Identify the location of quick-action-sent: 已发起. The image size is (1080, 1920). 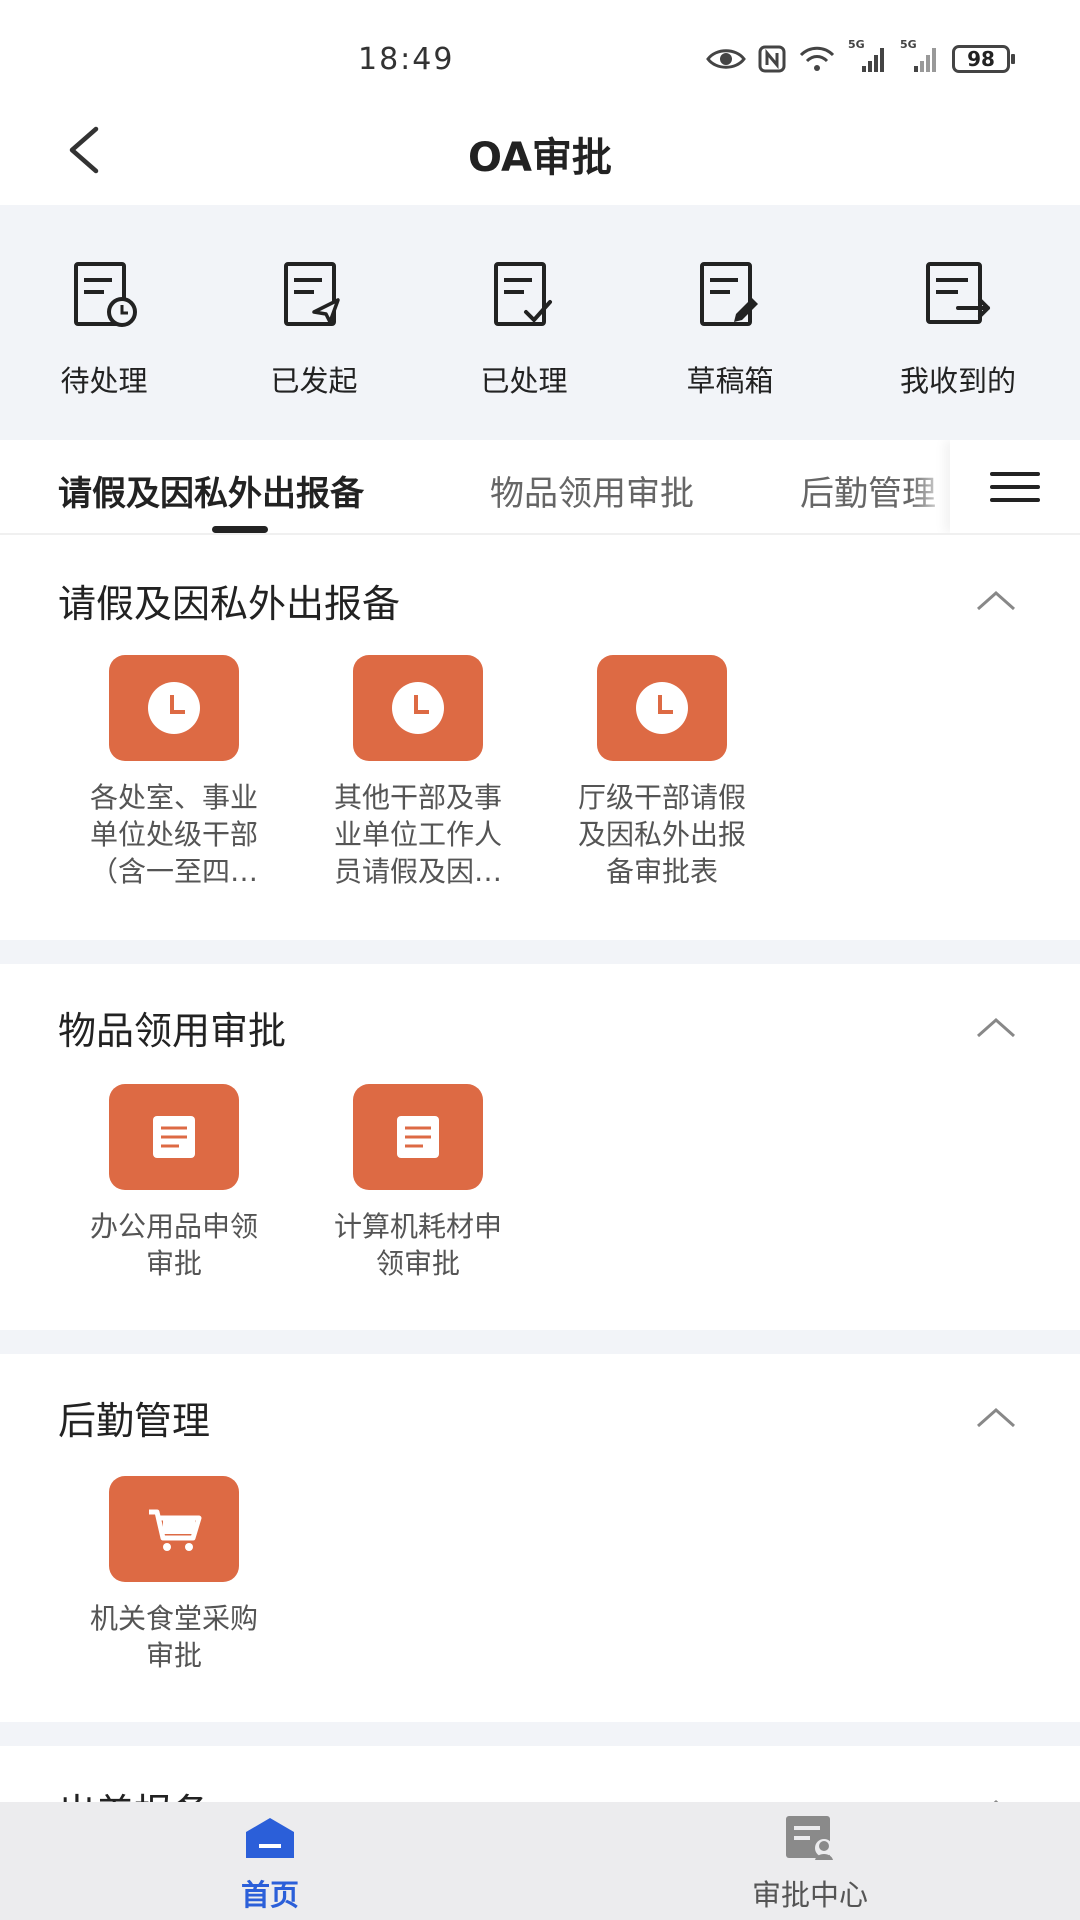
(314, 330).